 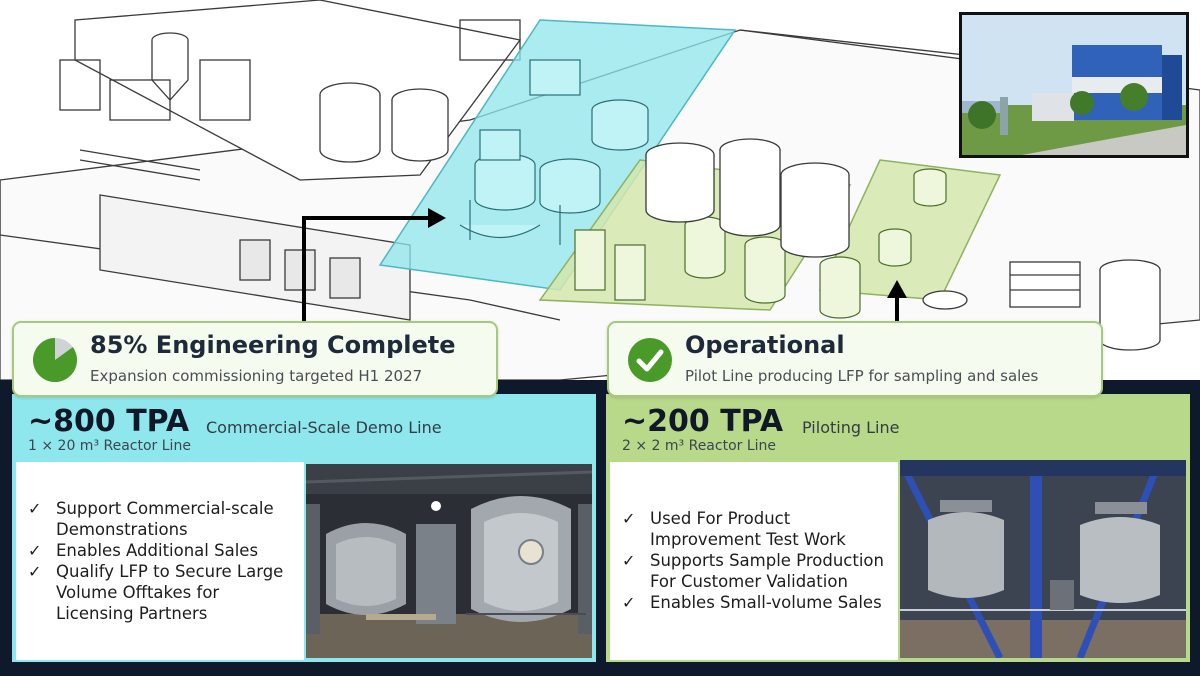 I want to click on list-item: ✓ Support Commercial-scale Demonstrations, so click(x=151, y=519).